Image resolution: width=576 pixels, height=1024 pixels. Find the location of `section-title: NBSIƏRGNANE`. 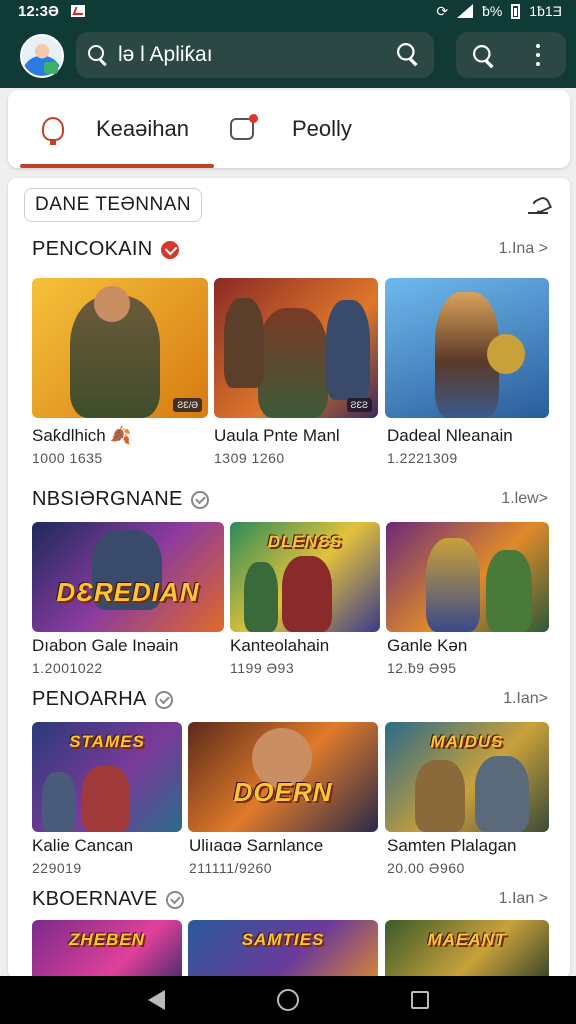

section-title: NBSIƏRGNANE is located at coordinates (120, 499).